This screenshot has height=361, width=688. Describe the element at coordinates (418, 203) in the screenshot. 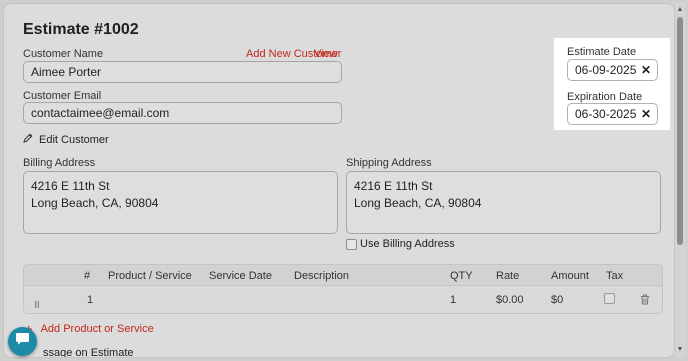

I see `shipping-line2: Long Beach, CA, 90804` at that location.